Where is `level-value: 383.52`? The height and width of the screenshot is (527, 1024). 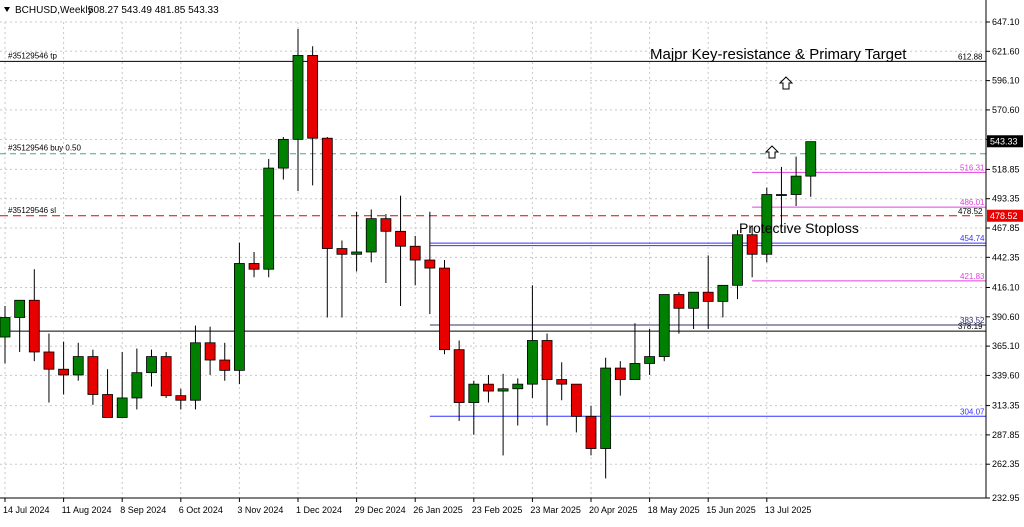 level-value: 383.52 is located at coordinates (972, 320).